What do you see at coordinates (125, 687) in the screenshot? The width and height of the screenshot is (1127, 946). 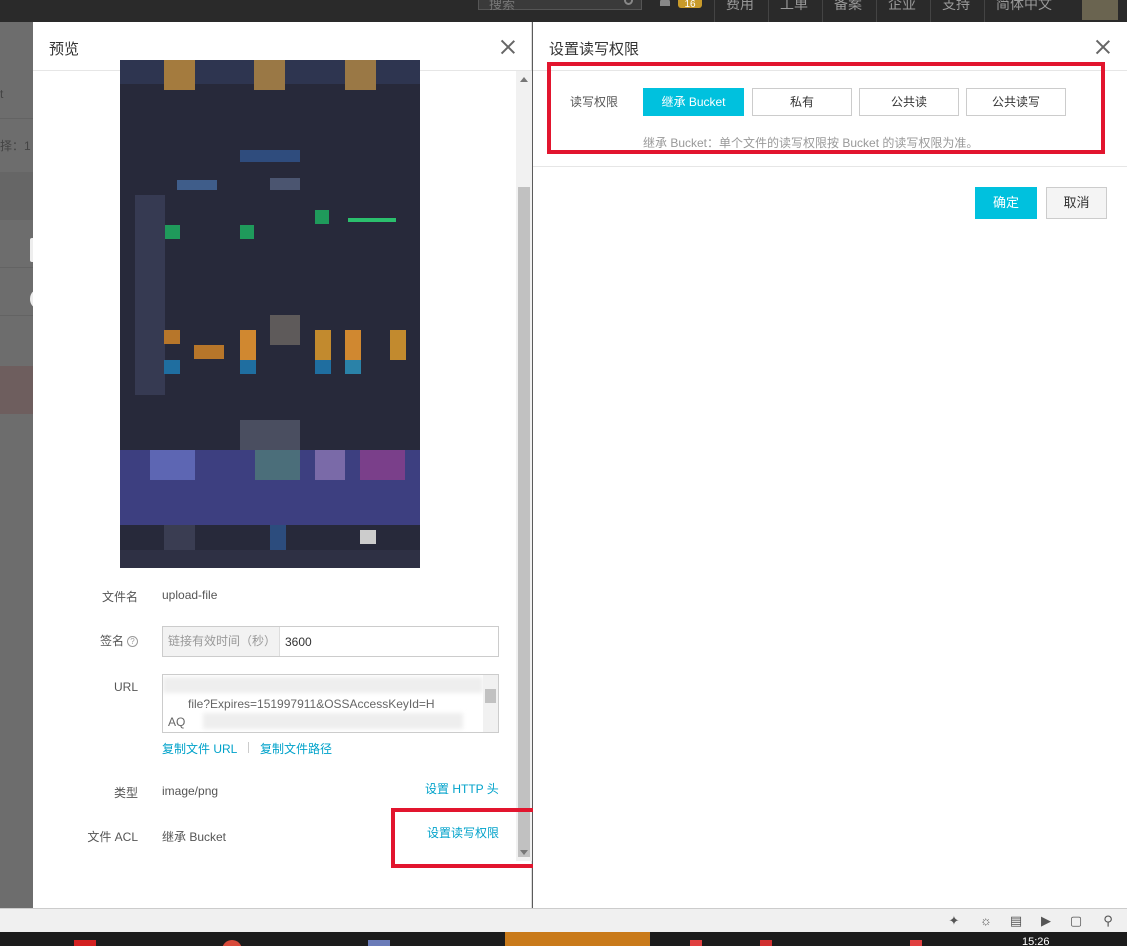 I see `url-label: URL` at bounding box center [125, 687].